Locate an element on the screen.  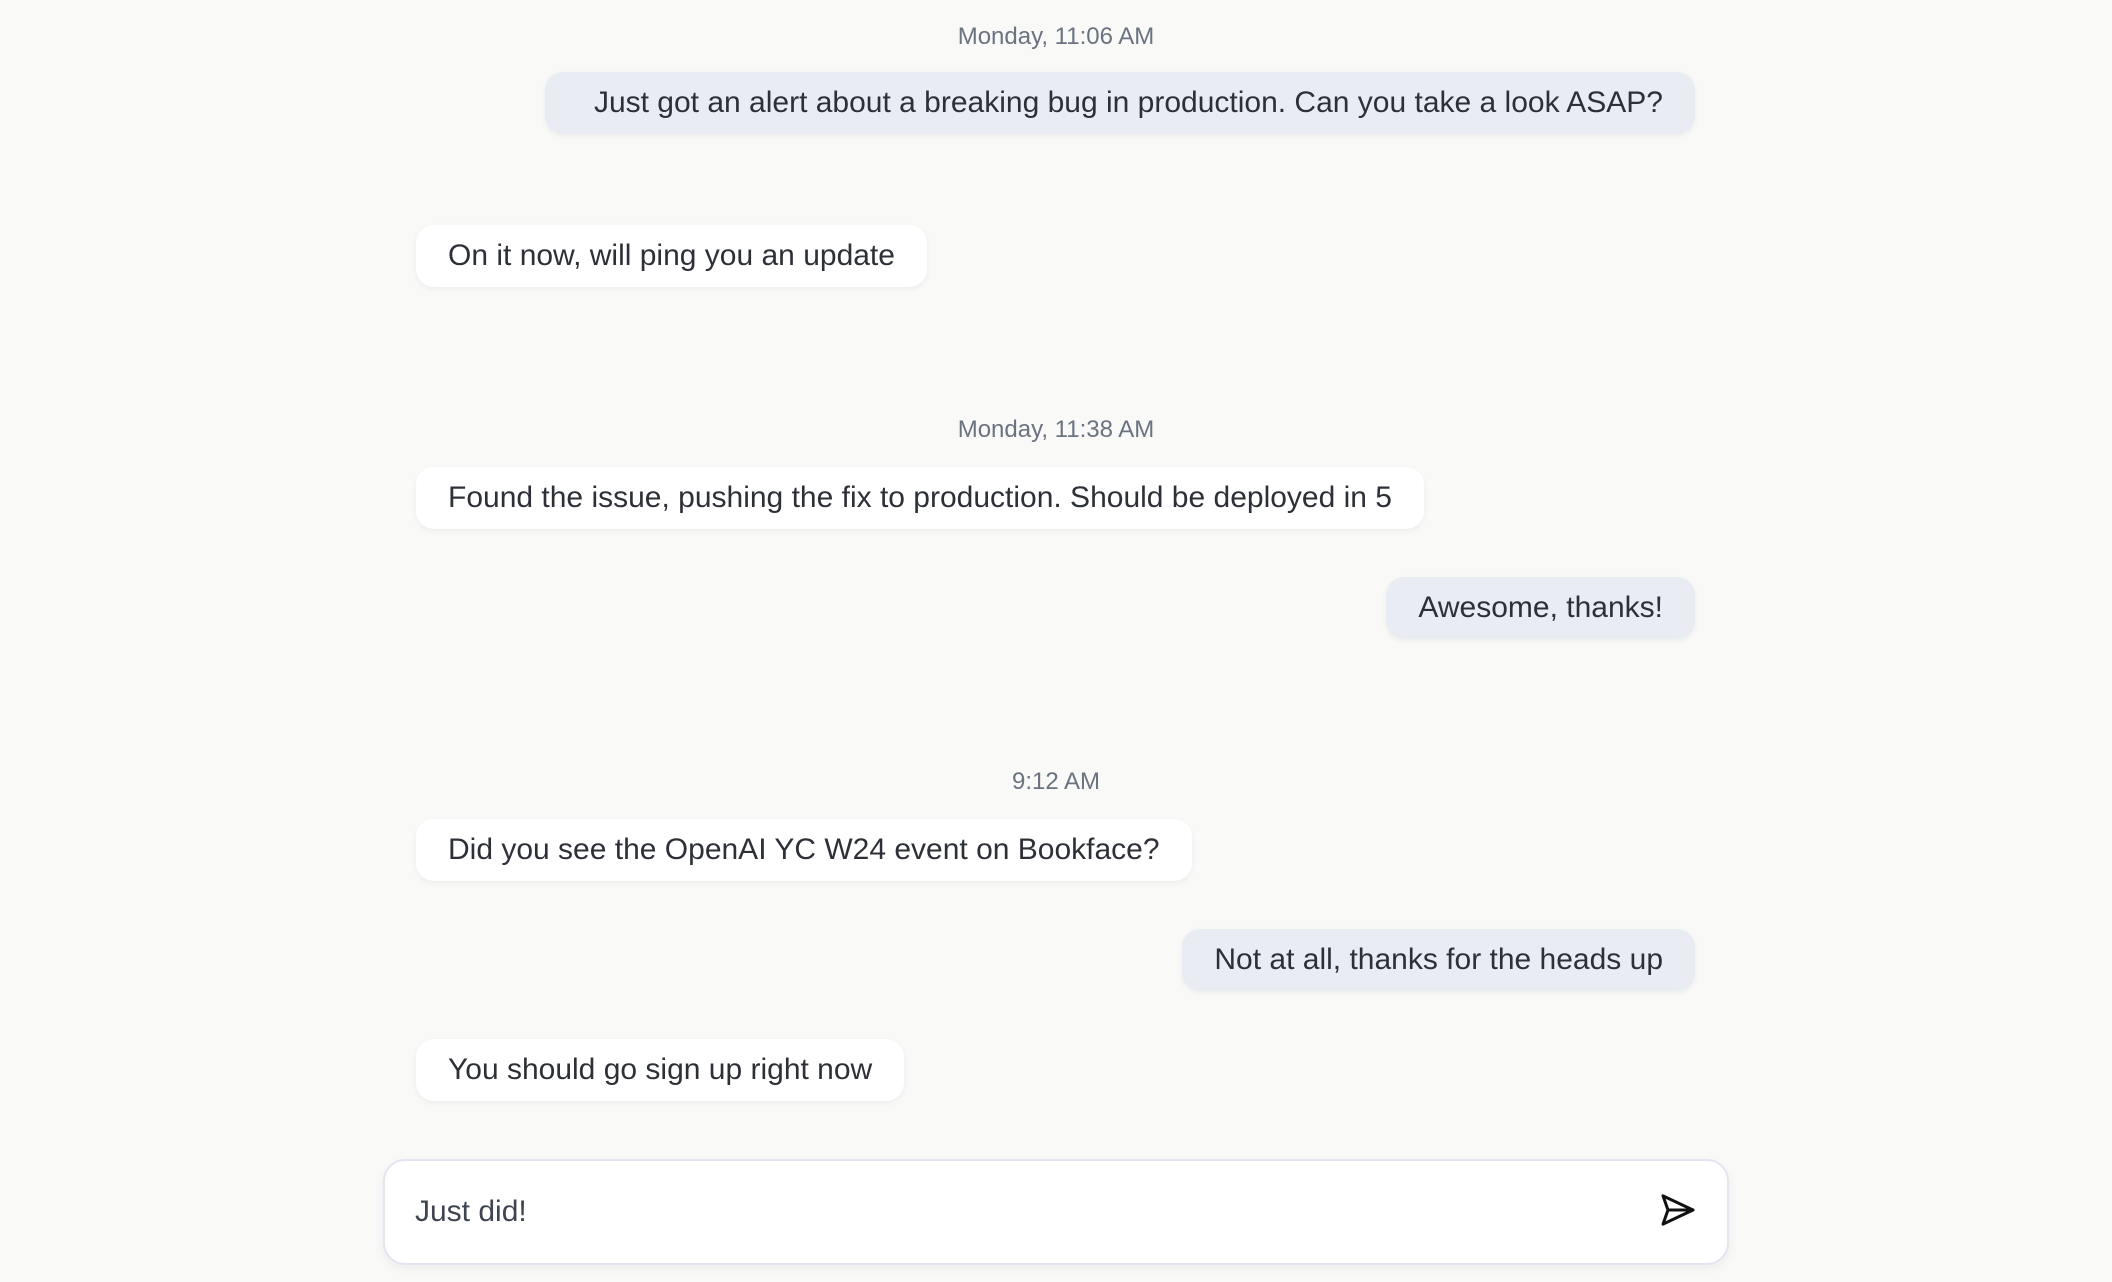
send-icon is located at coordinates (1678, 1212).